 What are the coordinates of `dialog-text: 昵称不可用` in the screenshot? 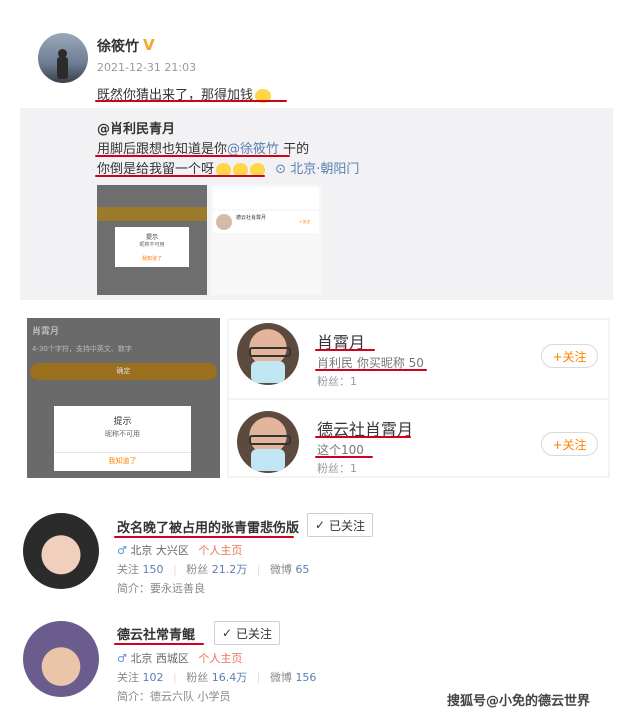 It's located at (122, 434).